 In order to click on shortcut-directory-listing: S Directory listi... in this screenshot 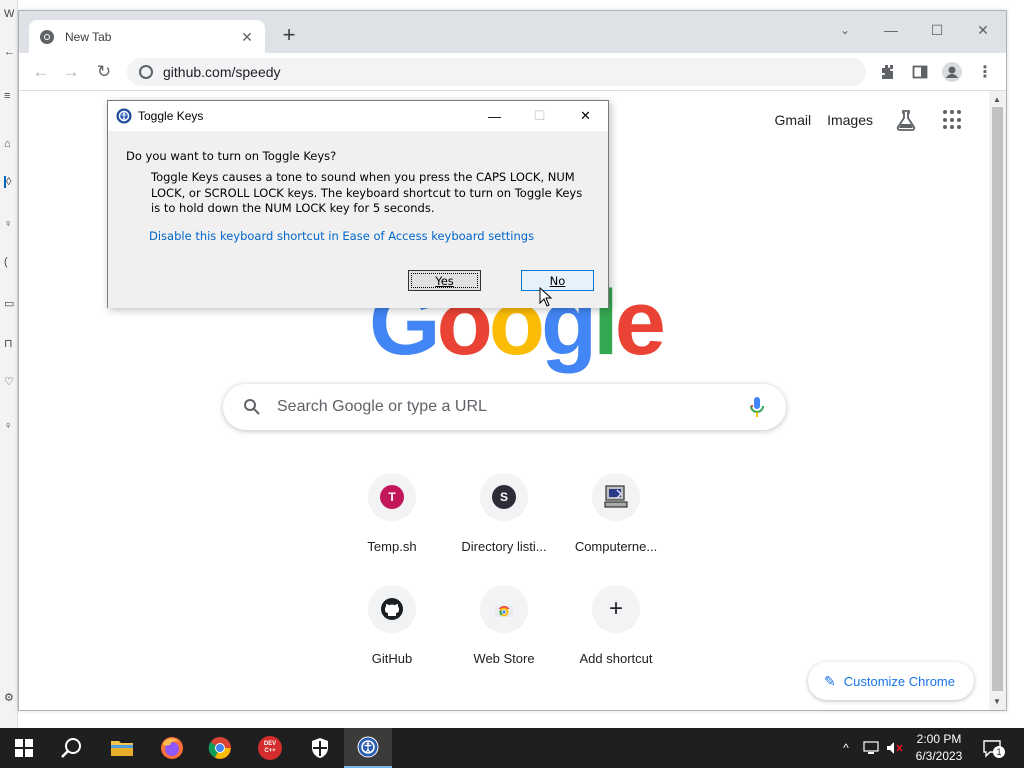, I will do `click(504, 513)`.